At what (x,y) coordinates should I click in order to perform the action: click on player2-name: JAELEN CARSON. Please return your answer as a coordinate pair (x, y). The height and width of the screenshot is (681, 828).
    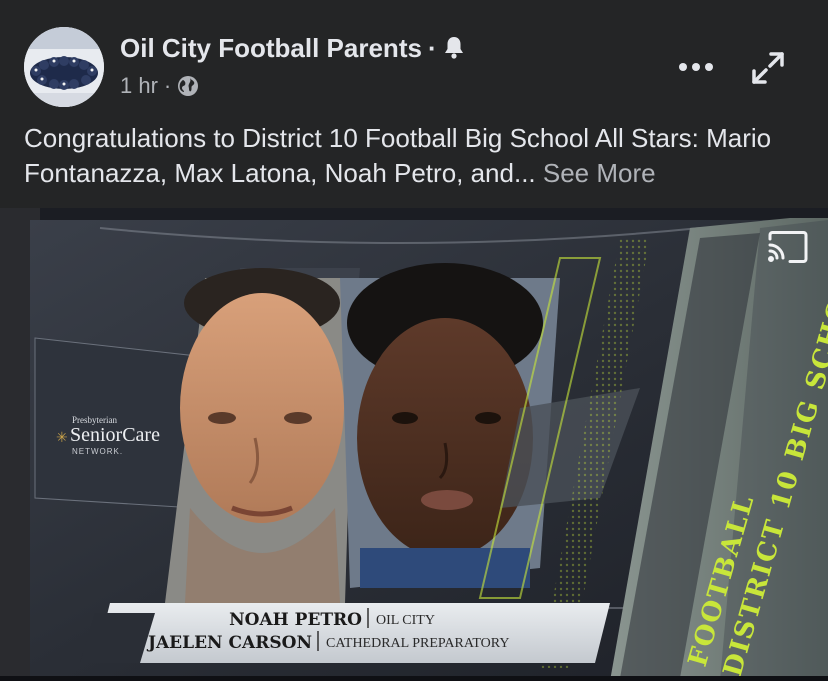
    Looking at the image, I should click on (229, 643).